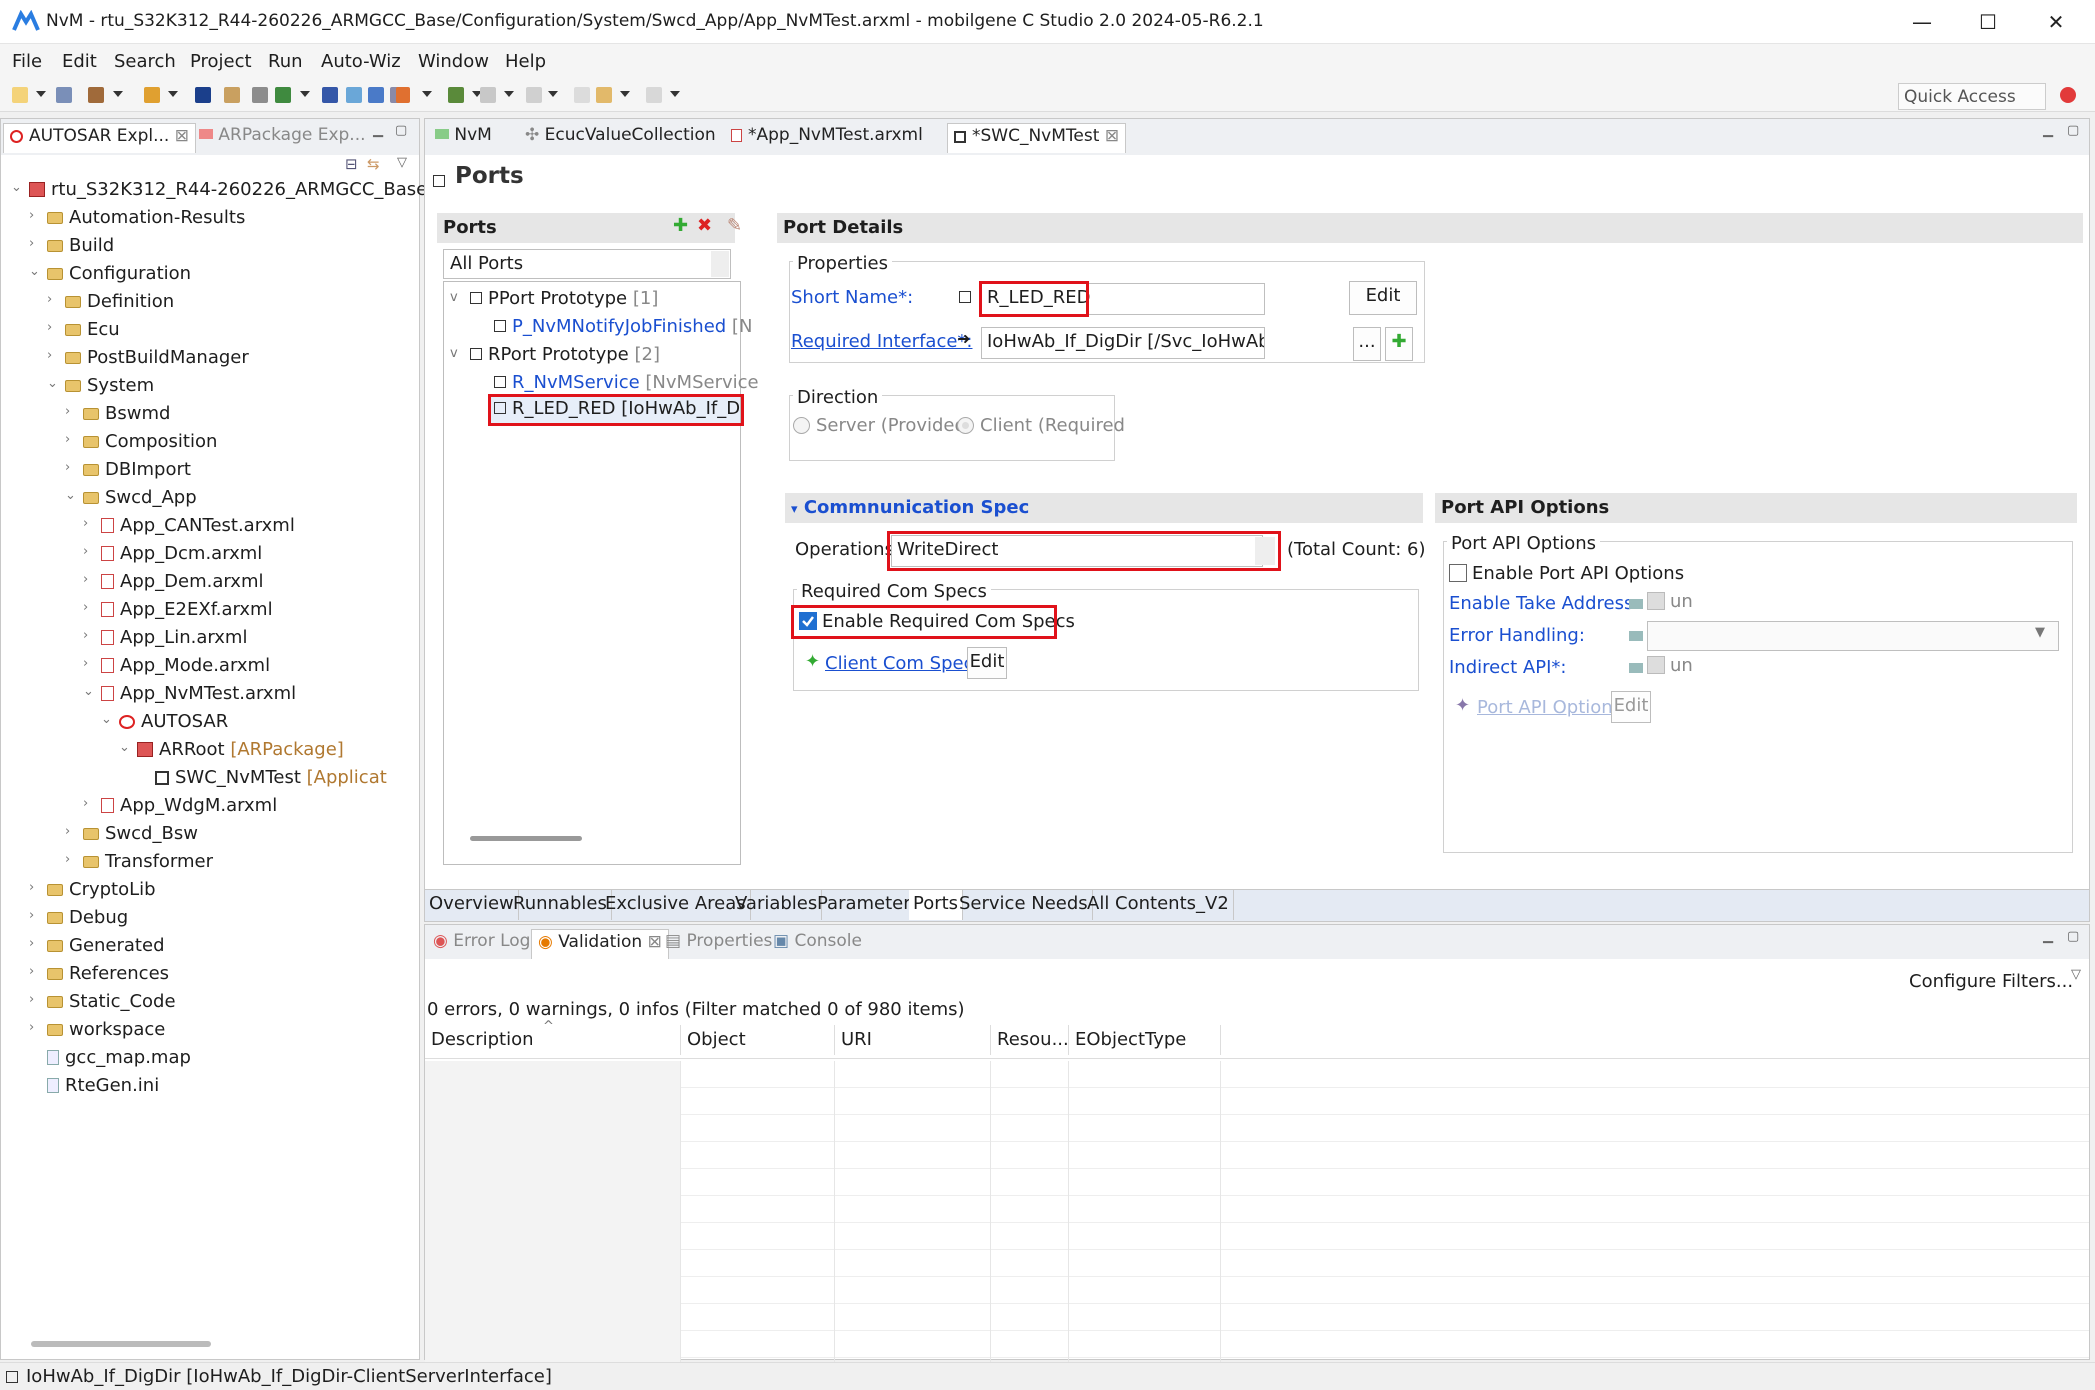  Describe the element at coordinates (354, 95) in the screenshot. I see `window-icon` at that location.